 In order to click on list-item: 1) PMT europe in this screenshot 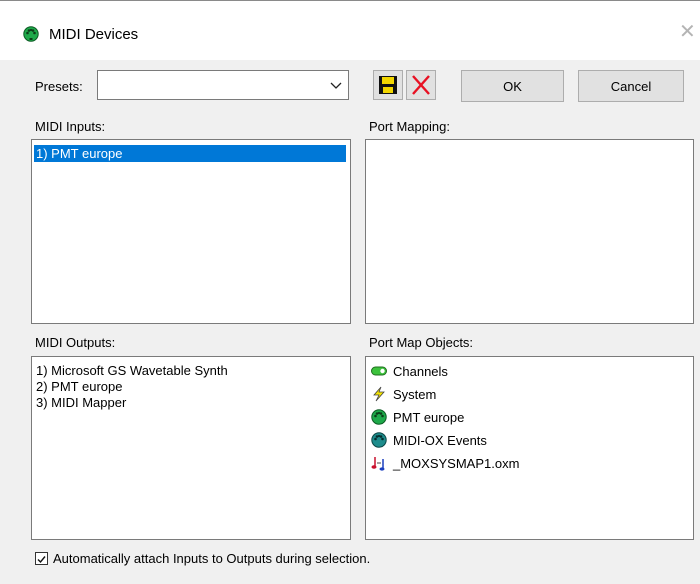, I will do `click(190, 153)`.